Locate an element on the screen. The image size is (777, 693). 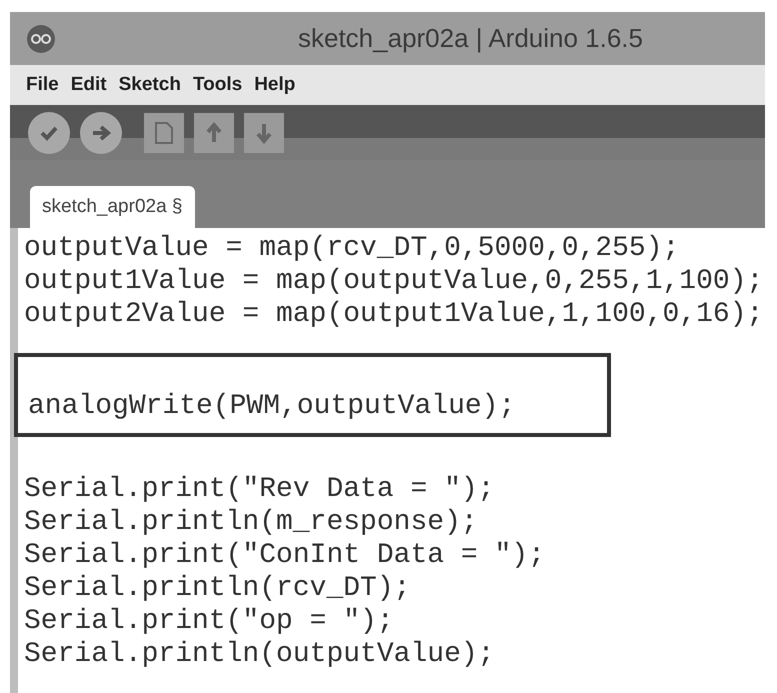
window-title: sketch_apr02a | Arduino 1.6.5 is located at coordinates (470, 38).